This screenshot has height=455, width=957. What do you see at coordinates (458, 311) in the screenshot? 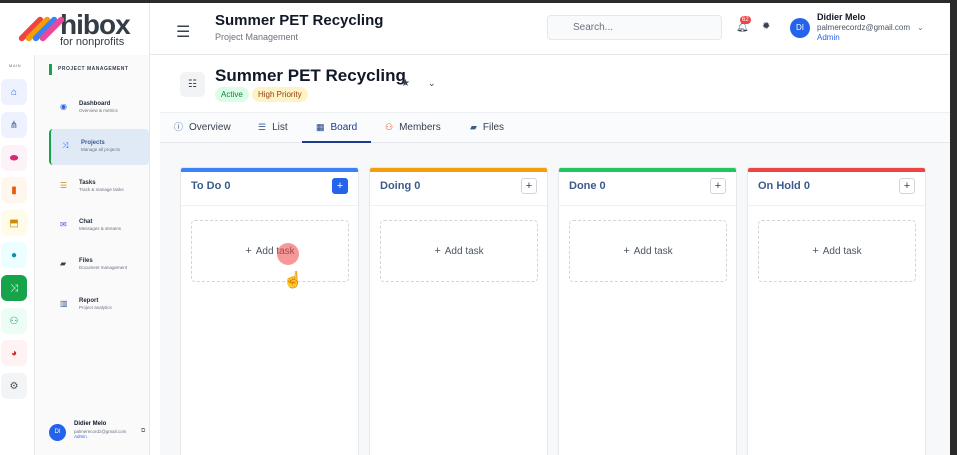
I see `board-column-doing: Doing 0 + + Add task` at bounding box center [458, 311].